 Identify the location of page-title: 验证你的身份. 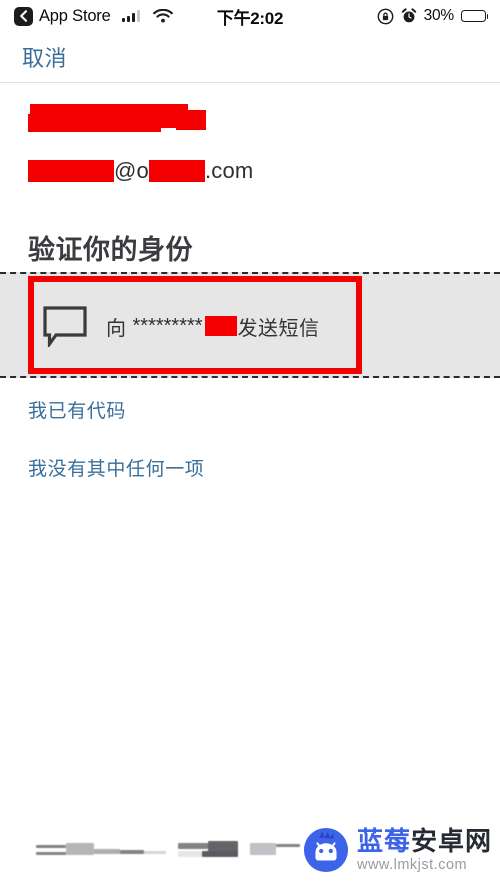
(110, 250).